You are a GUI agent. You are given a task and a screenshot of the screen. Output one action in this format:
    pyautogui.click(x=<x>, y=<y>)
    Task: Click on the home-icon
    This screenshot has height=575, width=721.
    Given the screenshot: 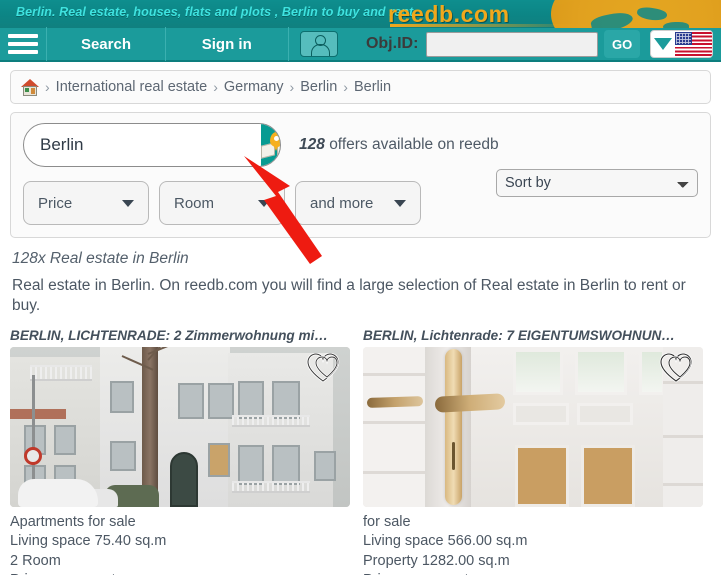 What is the action you would take?
    pyautogui.click(x=30, y=87)
    